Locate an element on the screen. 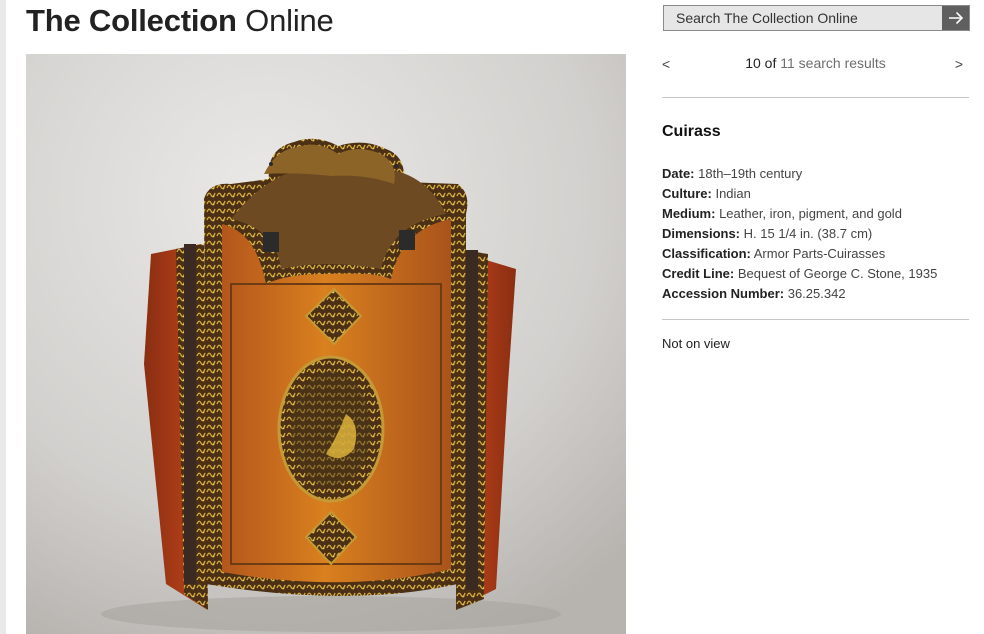 The image size is (984, 634). meta-dimensions: Dimensions: H. 15 1/4 in. (38.7 cm) is located at coordinates (817, 234).